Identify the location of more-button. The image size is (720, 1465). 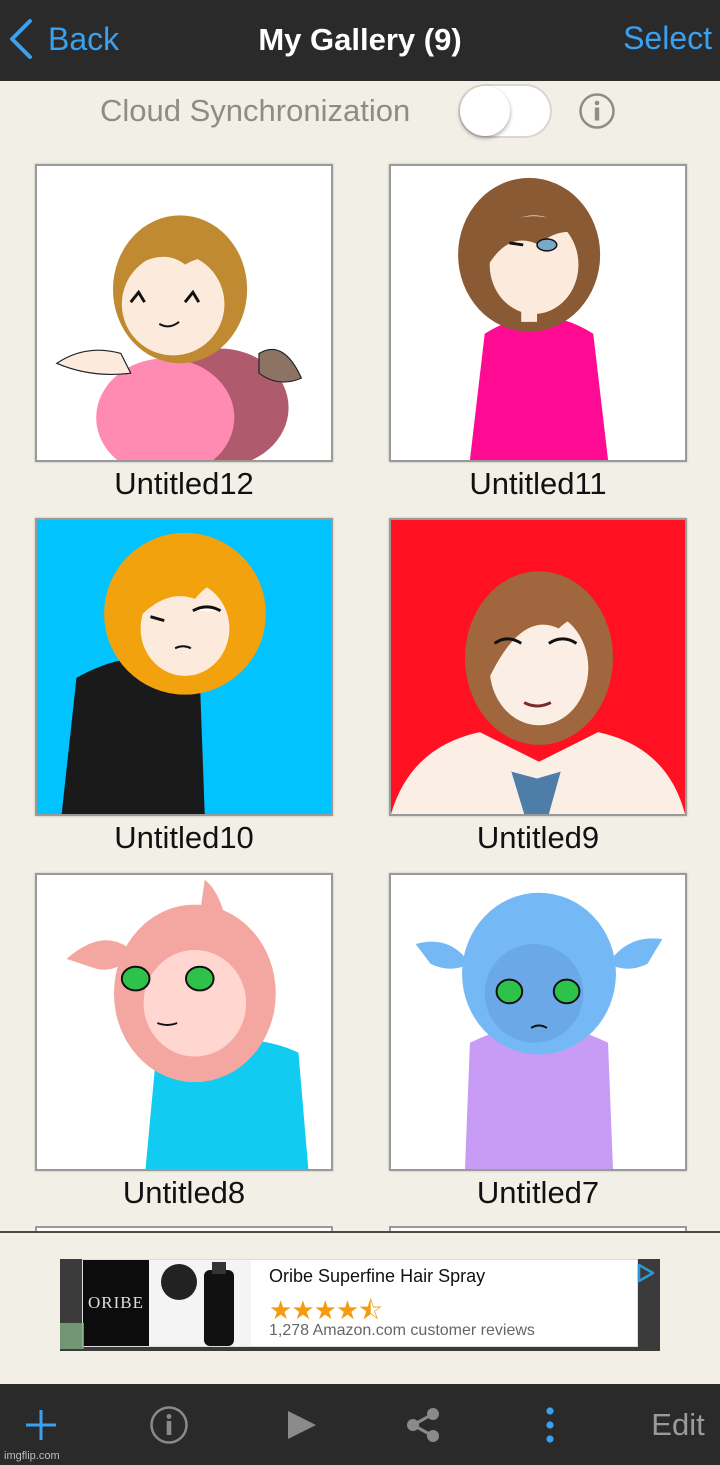
(550, 1424).